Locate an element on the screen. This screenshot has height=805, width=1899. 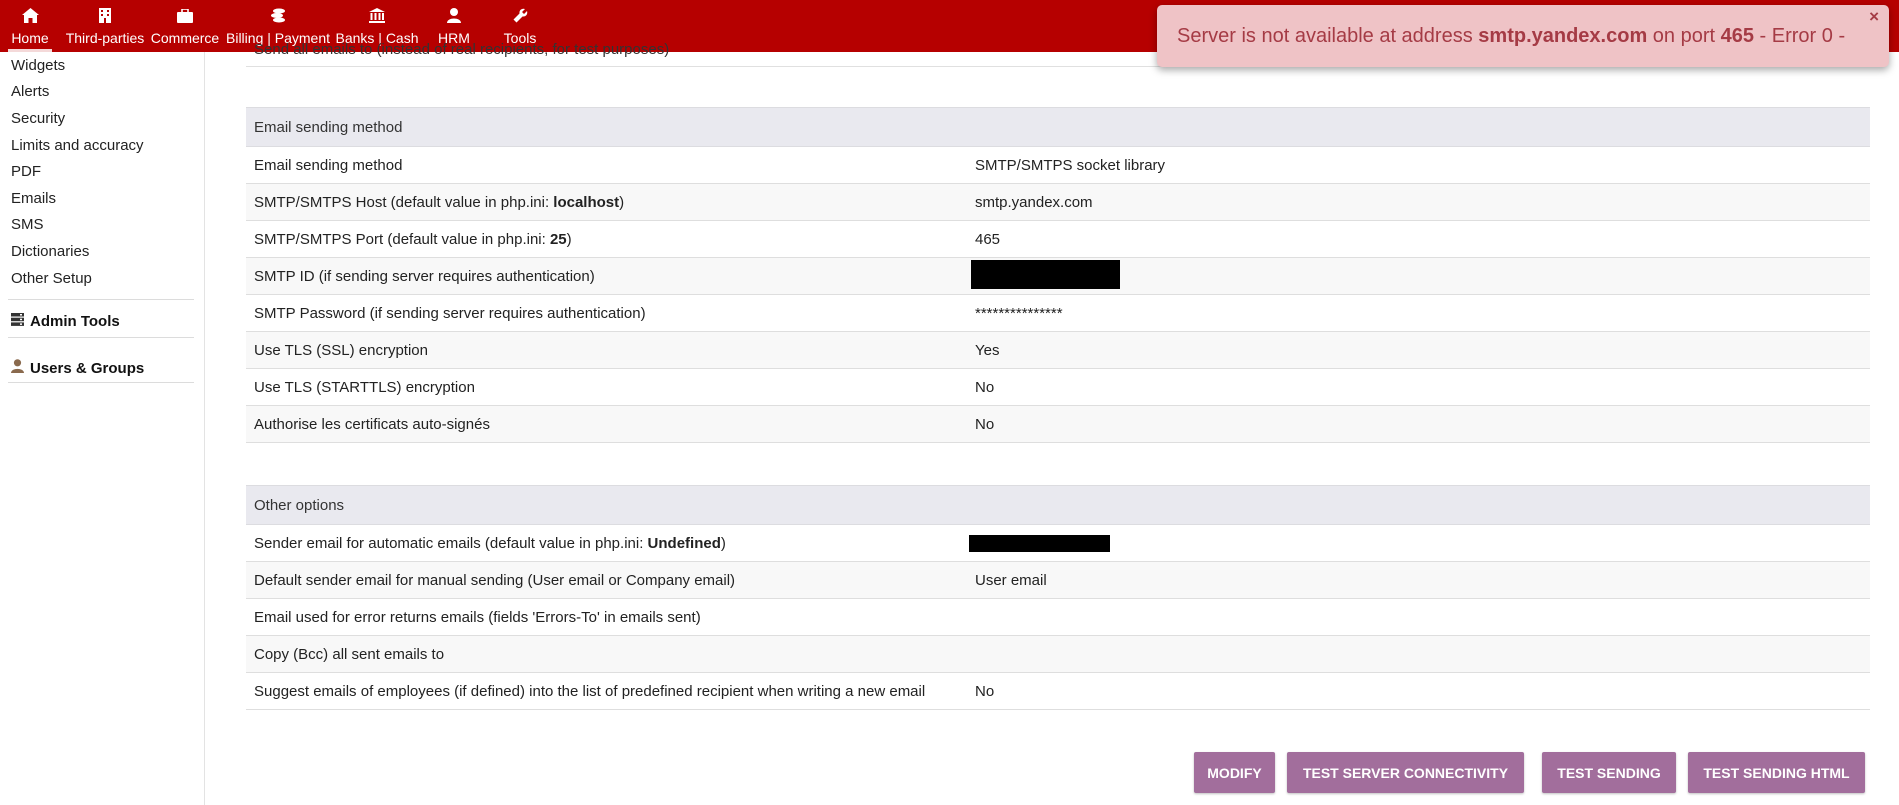
test-server-connectivity-button: TEST SERVER CONNECTIVITY is located at coordinates (1405, 772).